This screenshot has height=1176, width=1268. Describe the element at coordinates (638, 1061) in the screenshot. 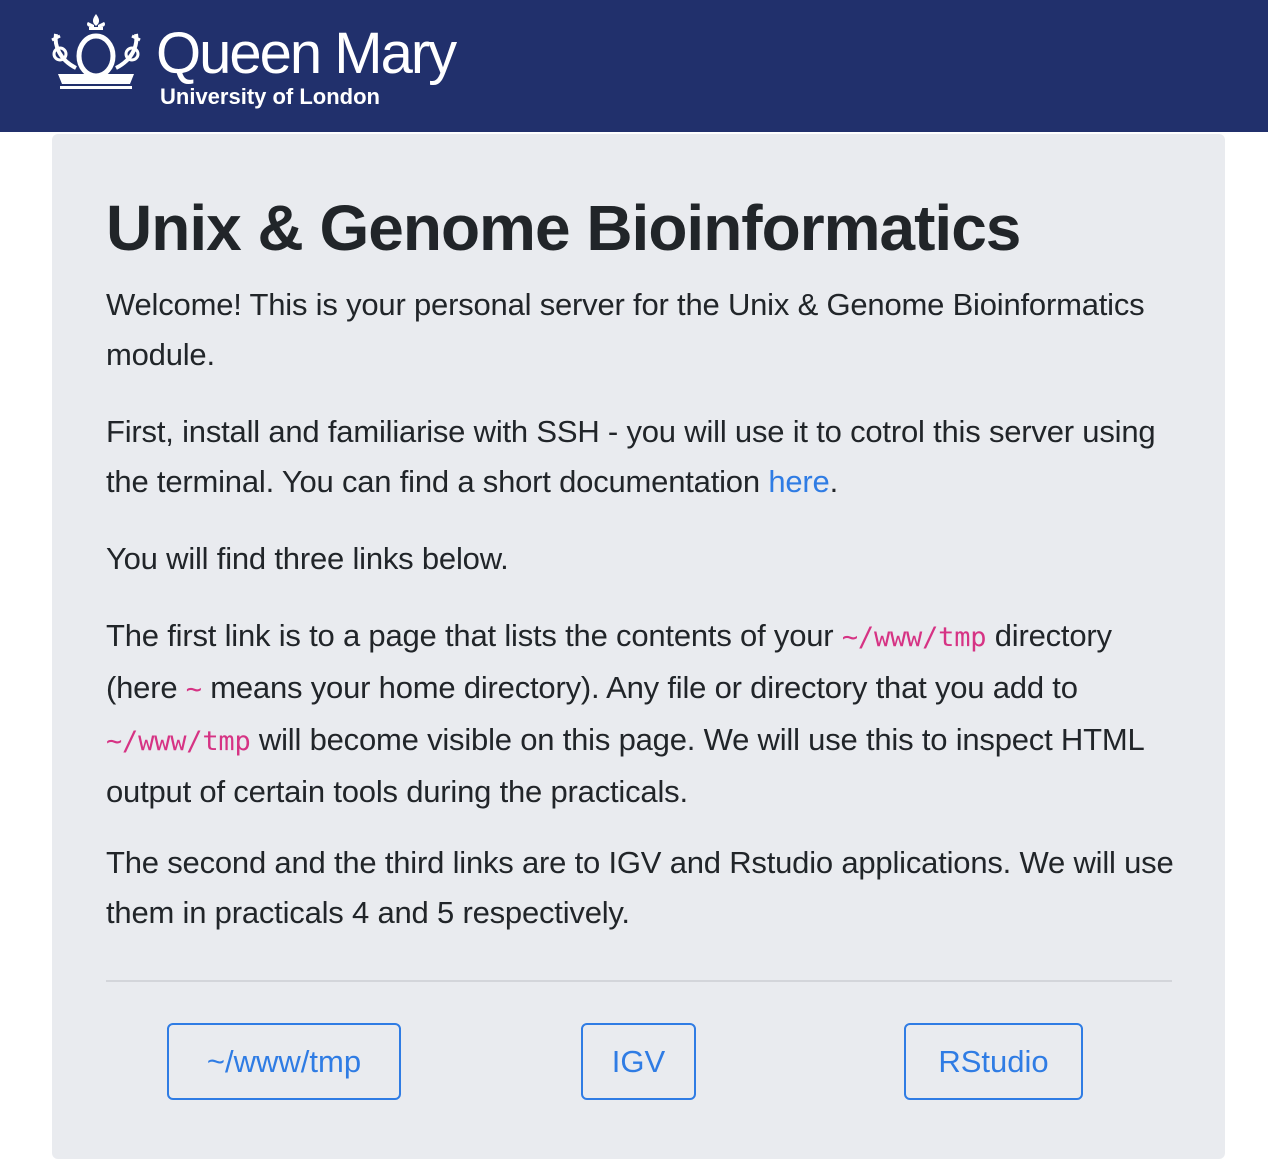

I see `igv-button: IGV` at that location.